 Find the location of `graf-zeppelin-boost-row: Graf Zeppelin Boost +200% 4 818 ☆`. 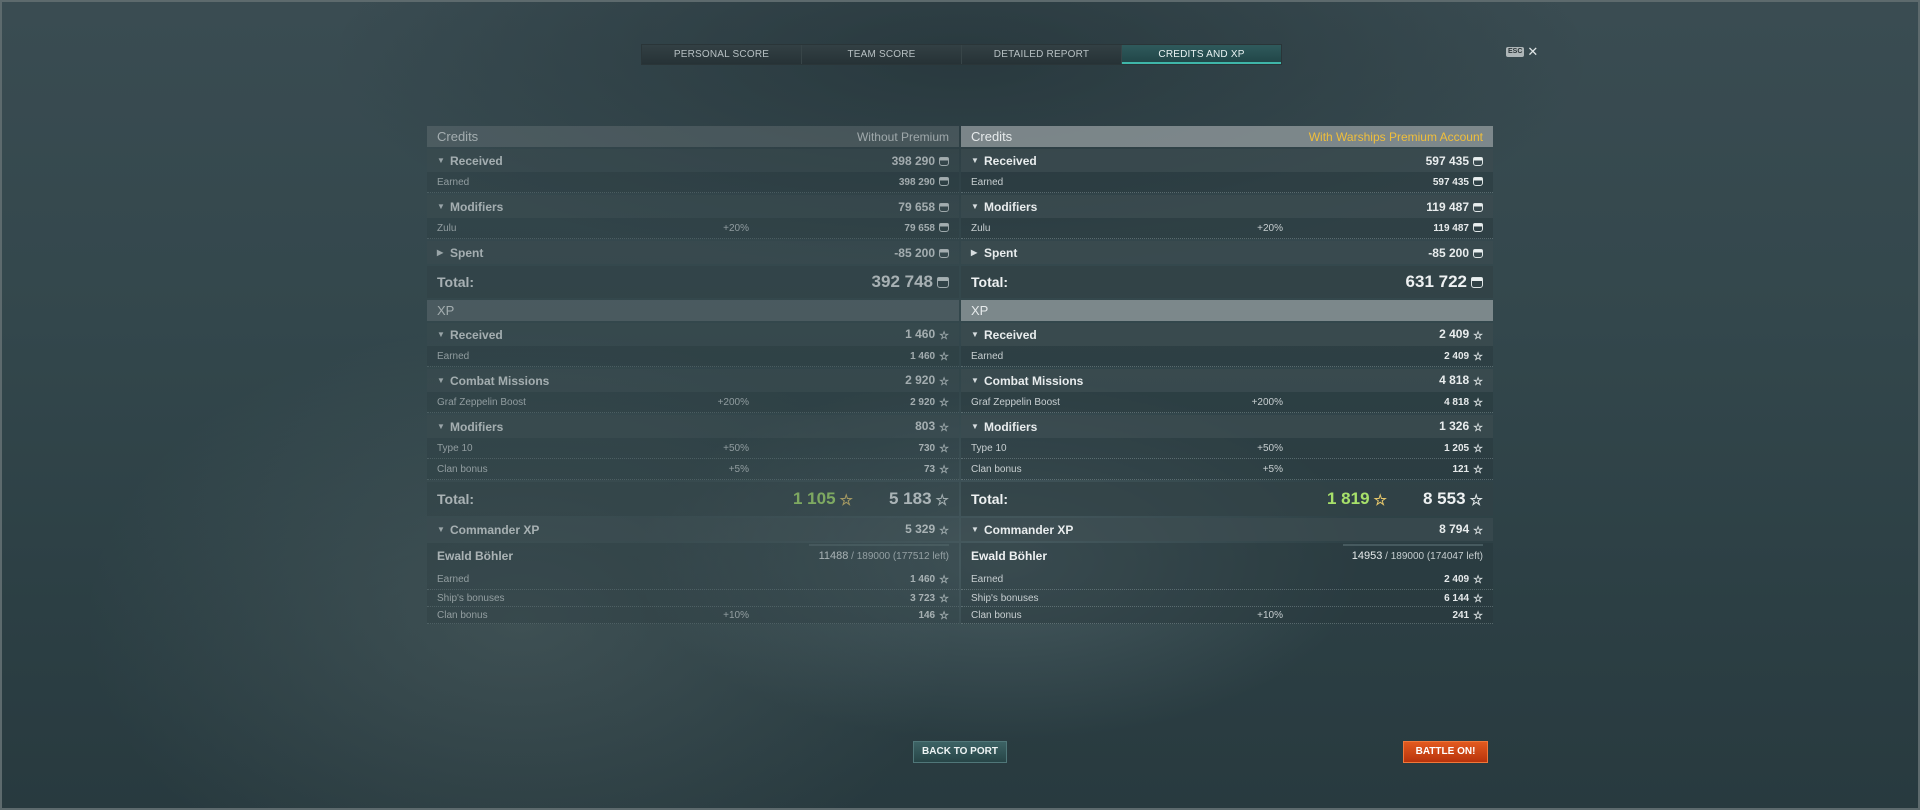

graf-zeppelin-boost-row: Graf Zeppelin Boost +200% 4 818 ☆ is located at coordinates (1227, 402).